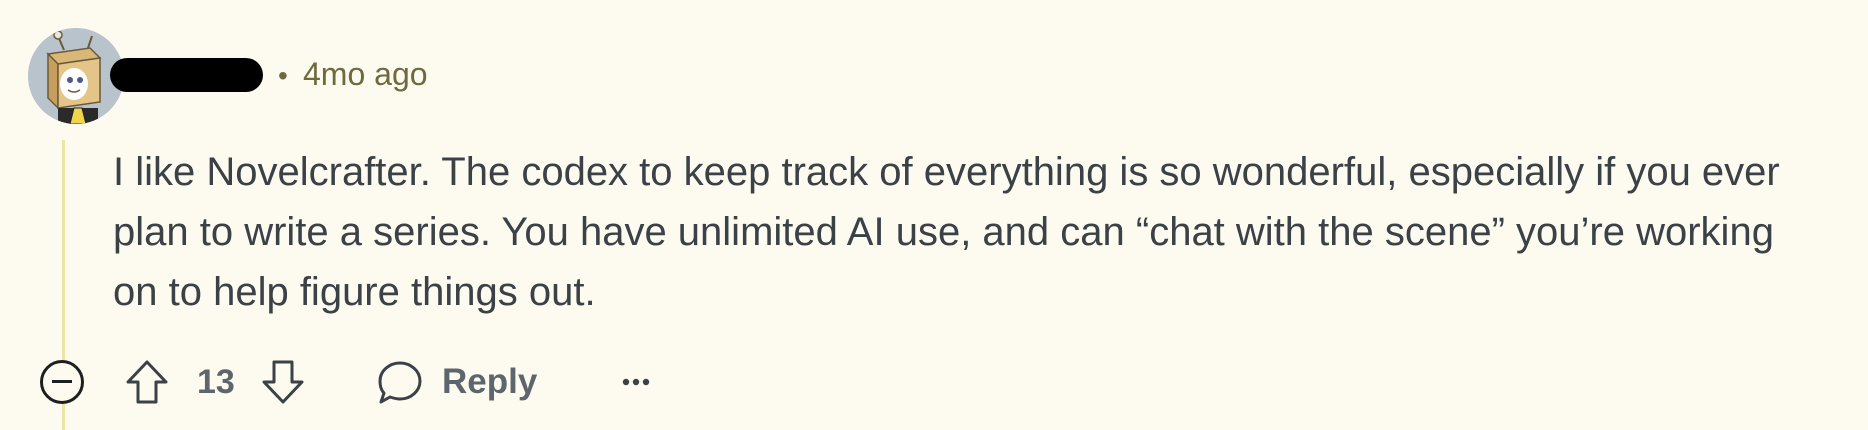 Image resolution: width=1868 pixels, height=430 pixels. What do you see at coordinates (490, 381) in the screenshot?
I see `reply-label: Reply` at bounding box center [490, 381].